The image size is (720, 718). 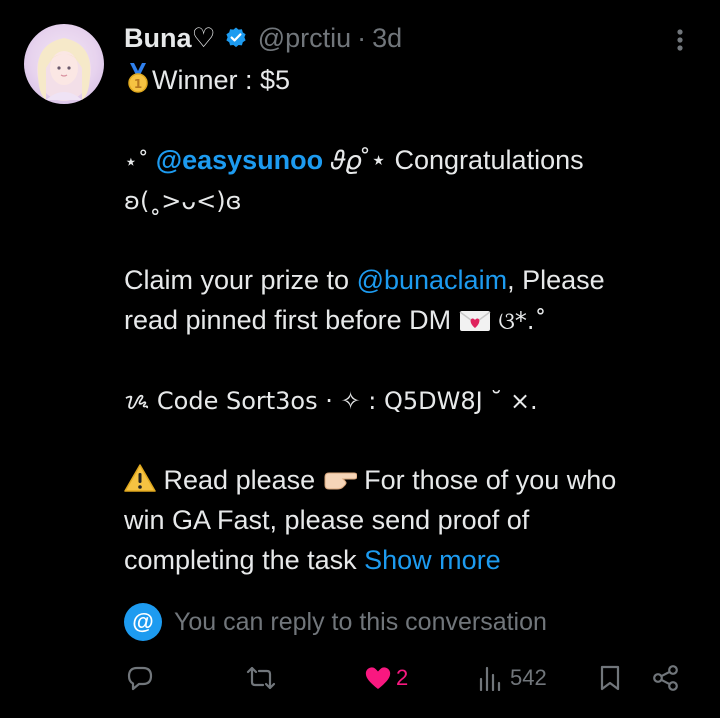 I want to click on body-line-readplease: Read please For those of you who, so click(x=409, y=480).